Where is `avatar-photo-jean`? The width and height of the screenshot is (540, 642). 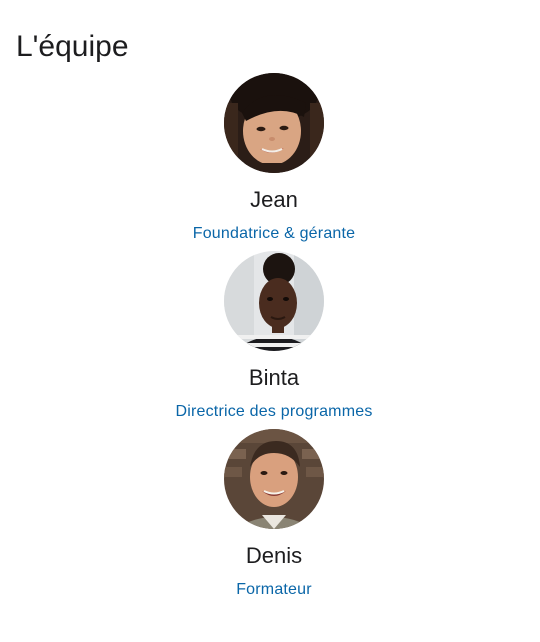
avatar-photo-jean is located at coordinates (274, 123).